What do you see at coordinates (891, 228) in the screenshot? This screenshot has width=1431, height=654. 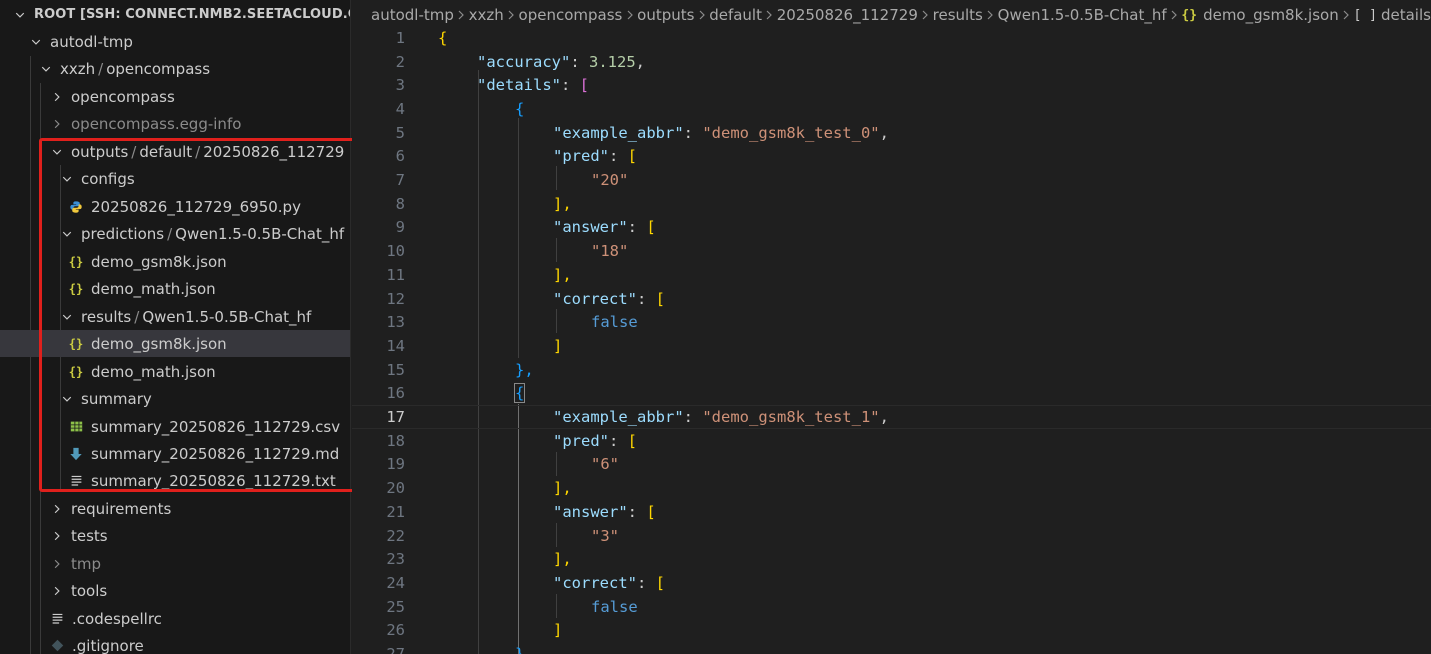 I see `code-line: 9 "answer": [` at bounding box center [891, 228].